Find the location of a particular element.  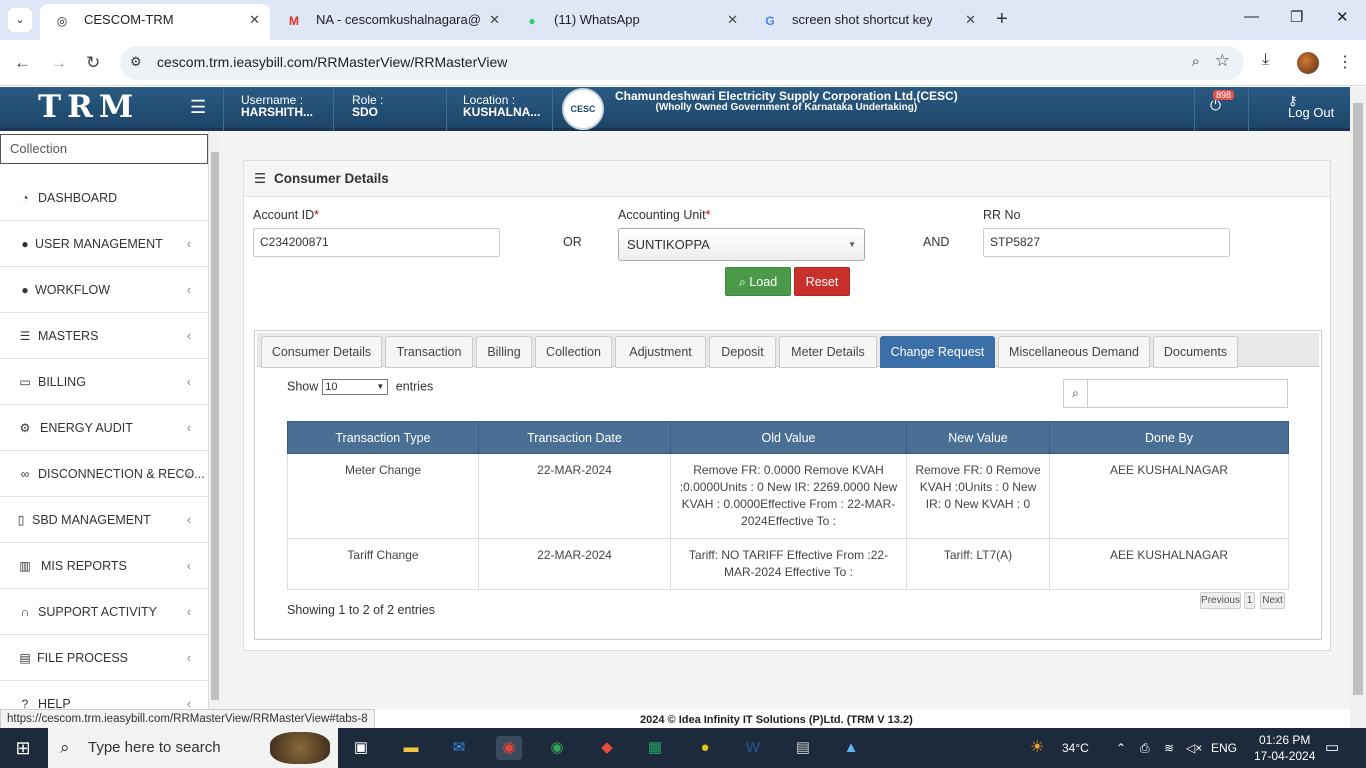

anydesk-icon: ◆ is located at coordinates (607, 748).